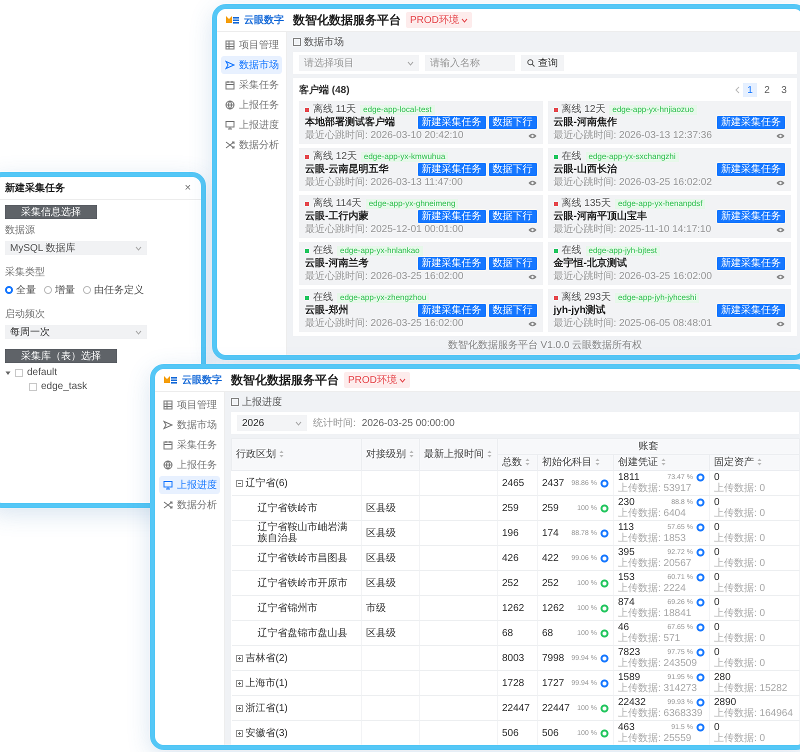 The height and width of the screenshot is (752, 800). What do you see at coordinates (303, 533) in the screenshot?
I see `region-name: 辽宁省鞍山市岫岩满族自治县` at bounding box center [303, 533].